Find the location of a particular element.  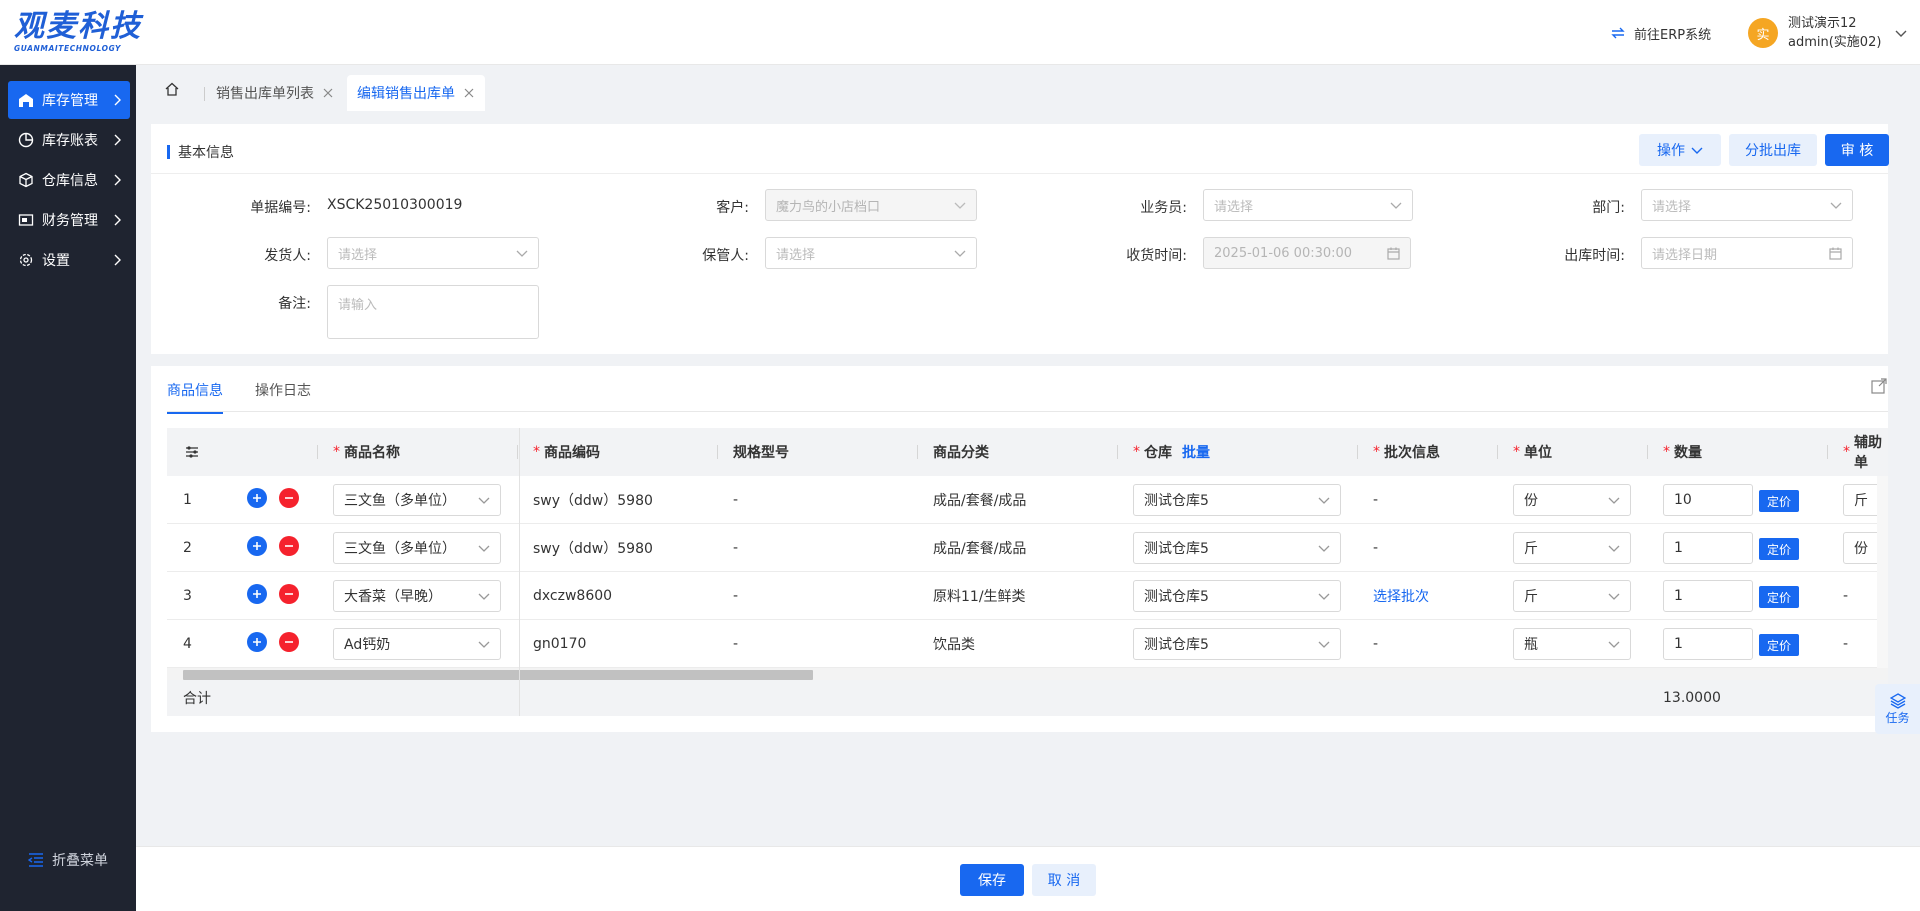

horizontal-scrollbar is located at coordinates (1027, 674).